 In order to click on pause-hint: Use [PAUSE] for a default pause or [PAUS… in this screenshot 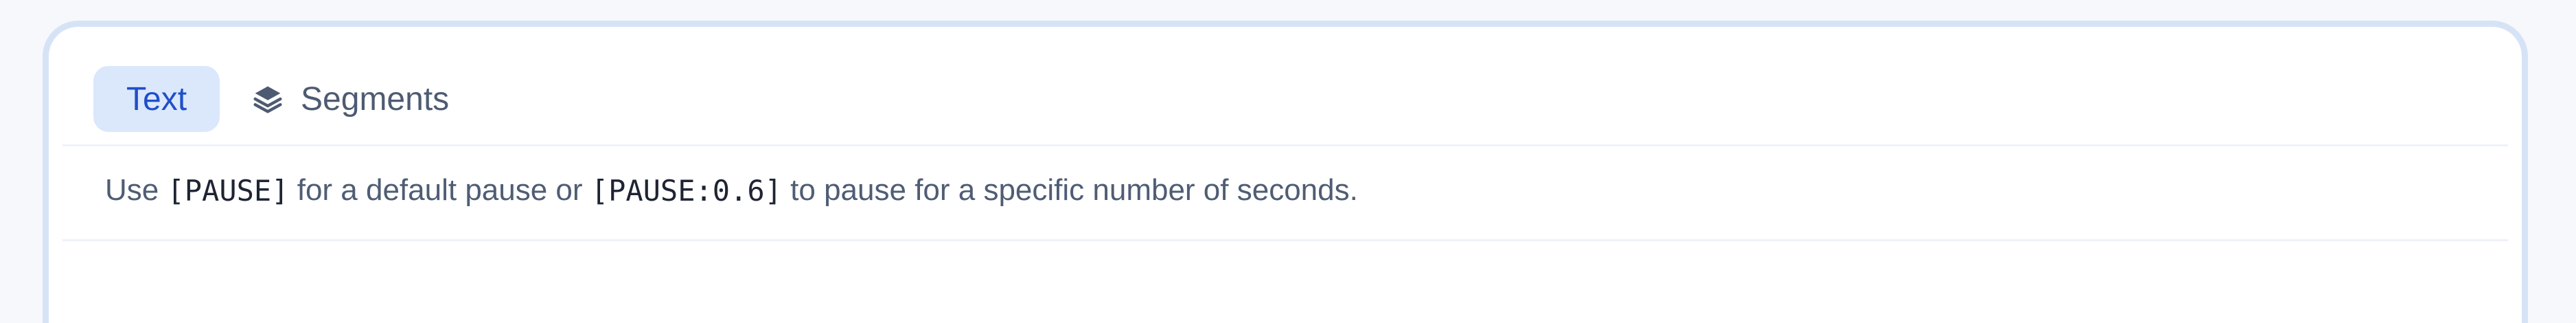, I will do `click(731, 191)`.